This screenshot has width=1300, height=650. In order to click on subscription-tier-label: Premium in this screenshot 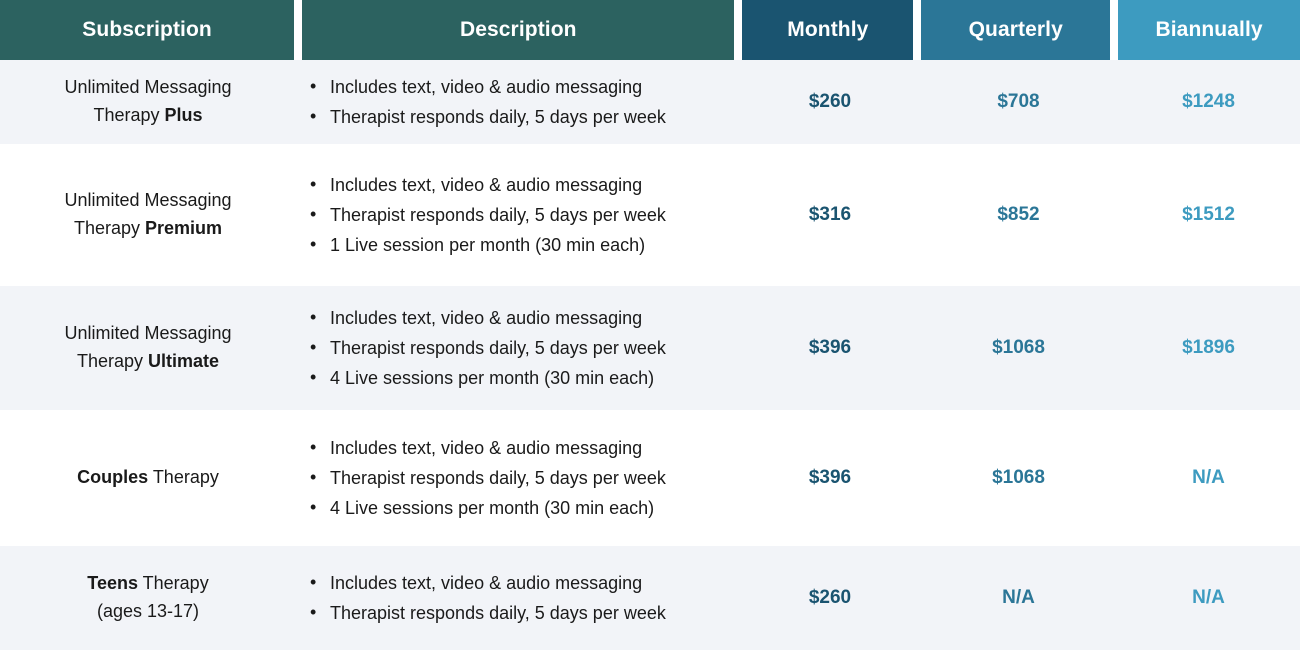, I will do `click(184, 228)`.